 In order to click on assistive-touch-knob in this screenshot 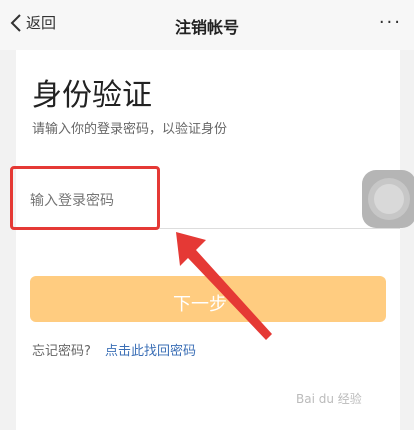, I will do `click(389, 199)`.